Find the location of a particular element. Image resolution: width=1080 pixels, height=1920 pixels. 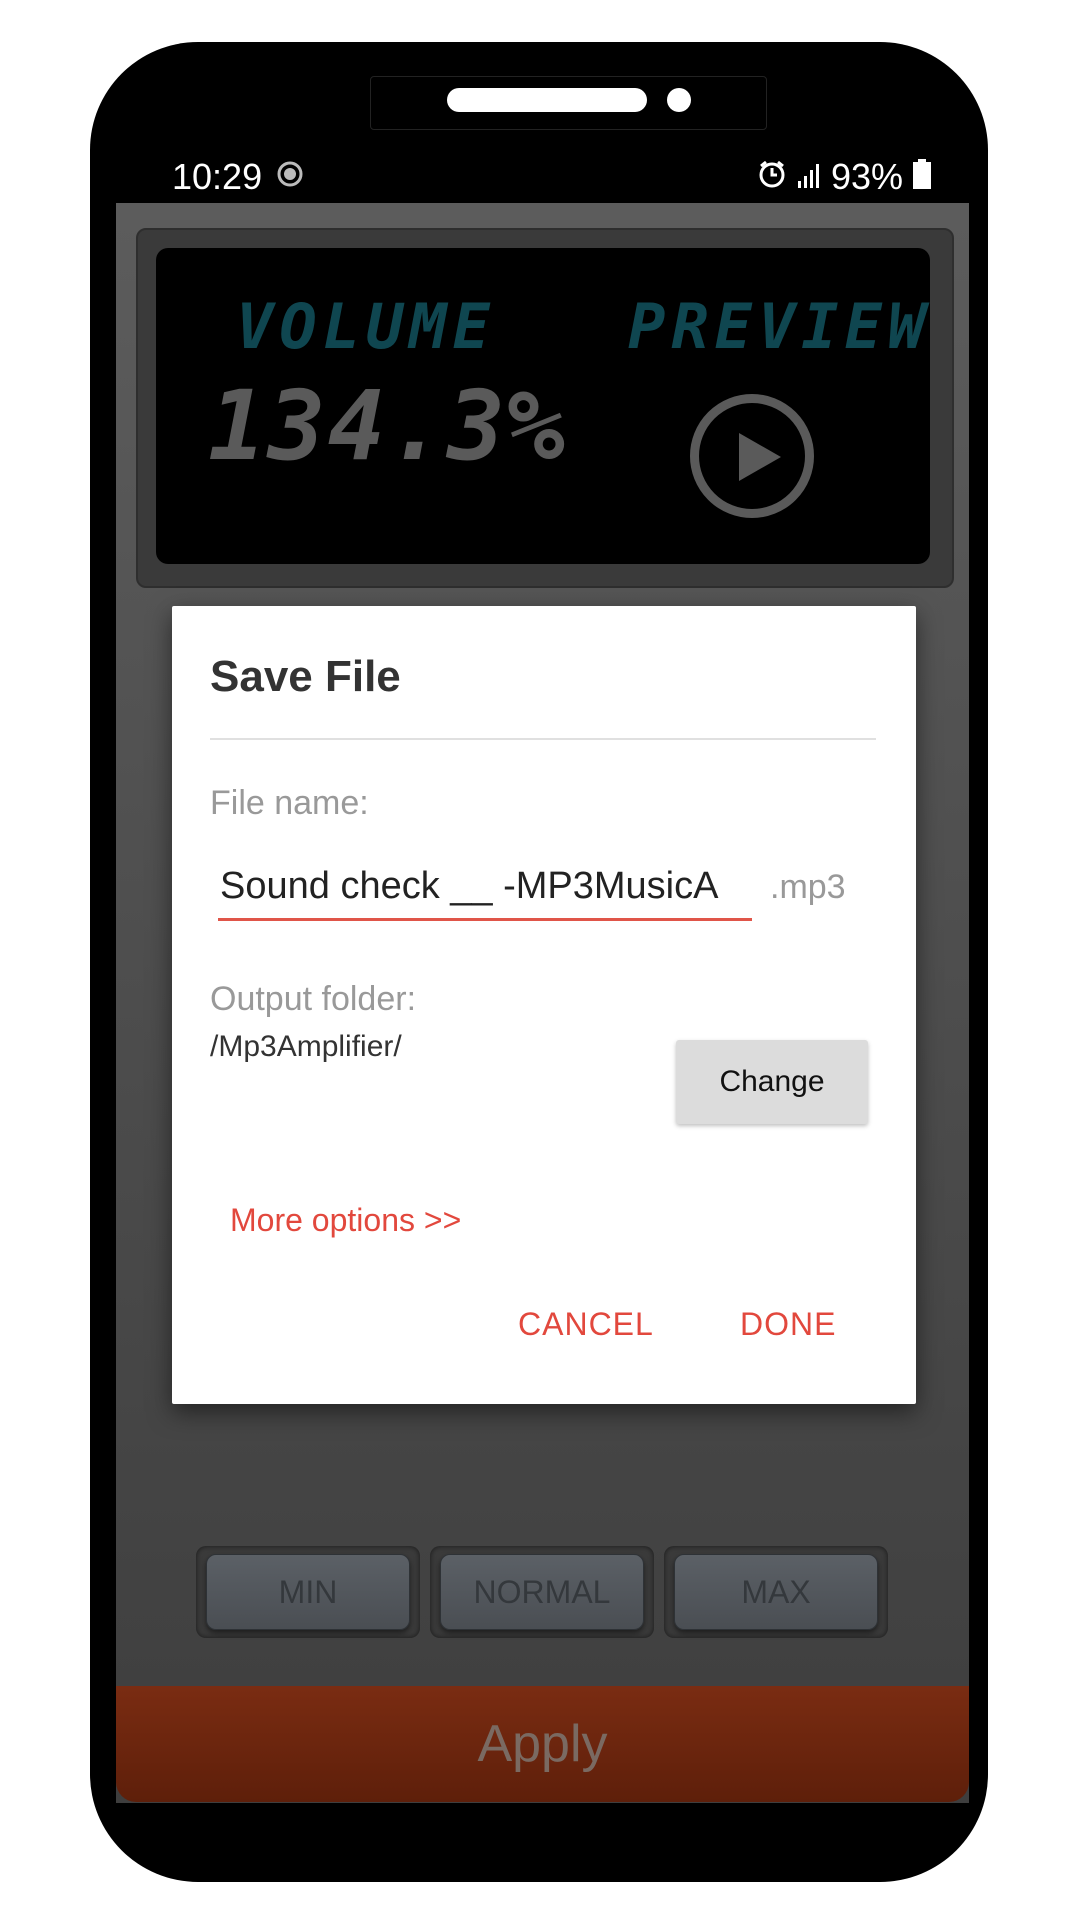

file-name-input is located at coordinates (485, 890).